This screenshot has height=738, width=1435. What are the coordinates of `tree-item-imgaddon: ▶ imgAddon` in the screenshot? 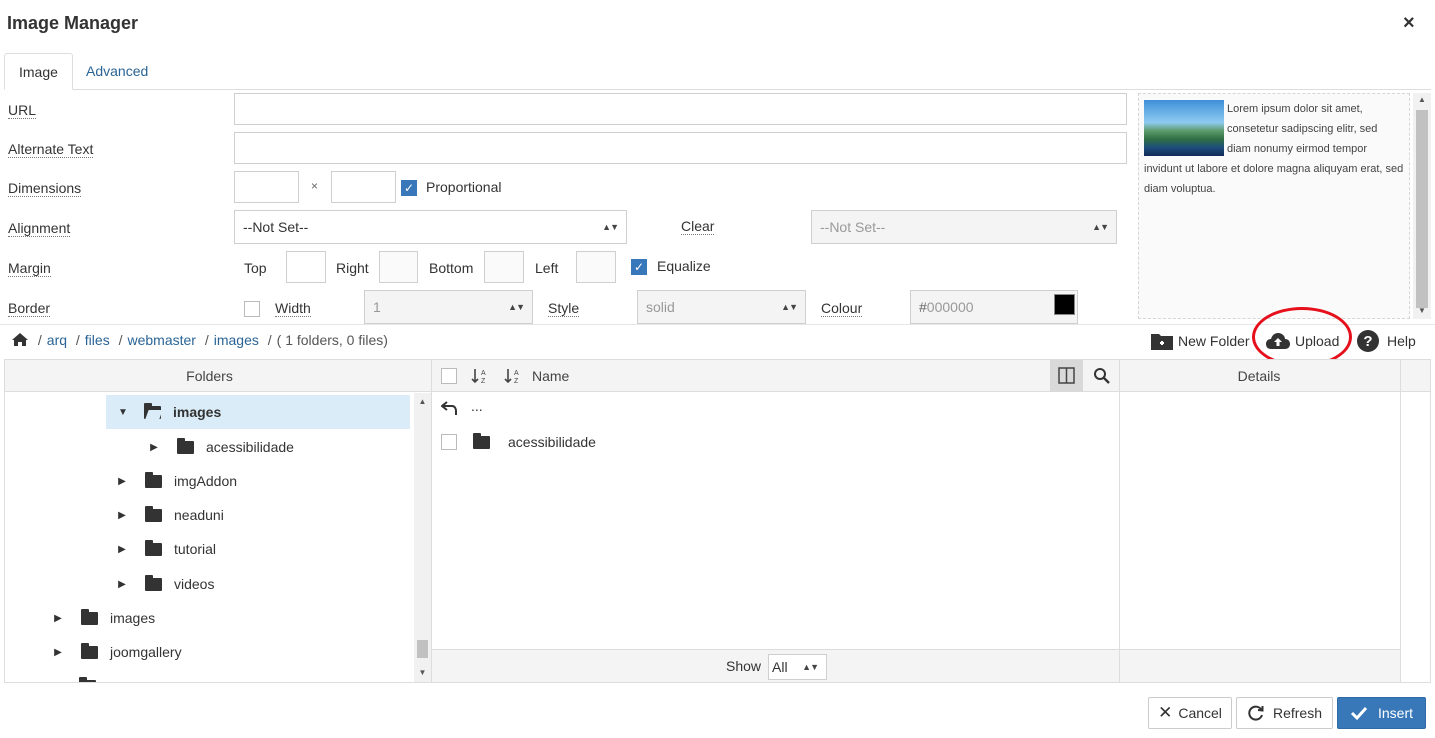 It's located at (176, 481).